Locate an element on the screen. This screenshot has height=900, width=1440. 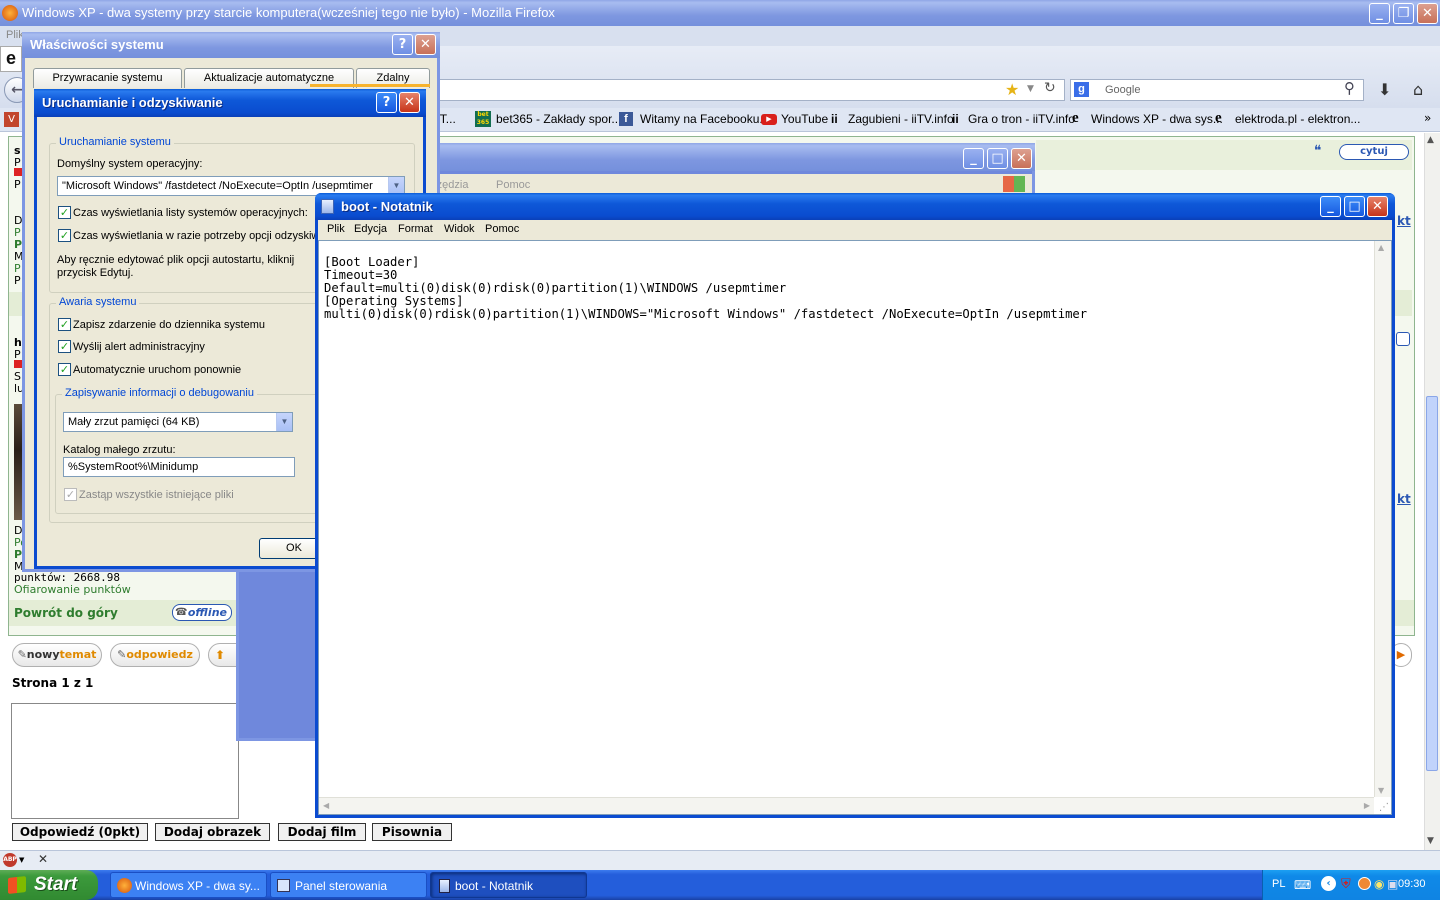
forum-link-kt-2: kt is located at coordinates (1404, 499).